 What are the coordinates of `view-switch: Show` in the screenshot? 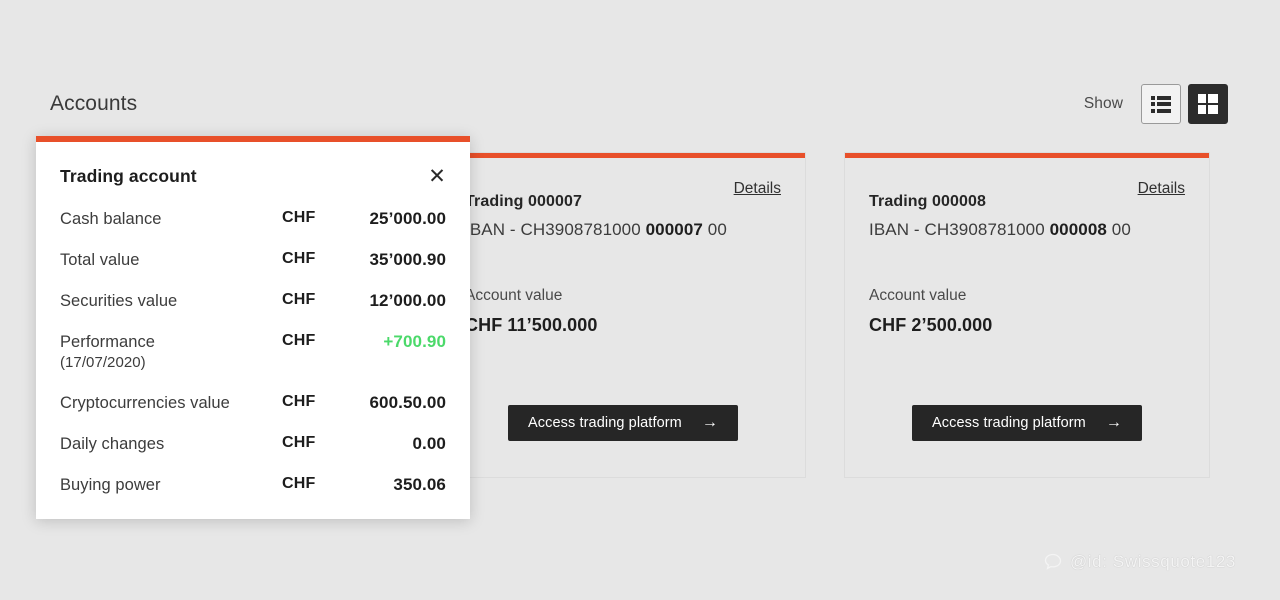 It's located at (1156, 104).